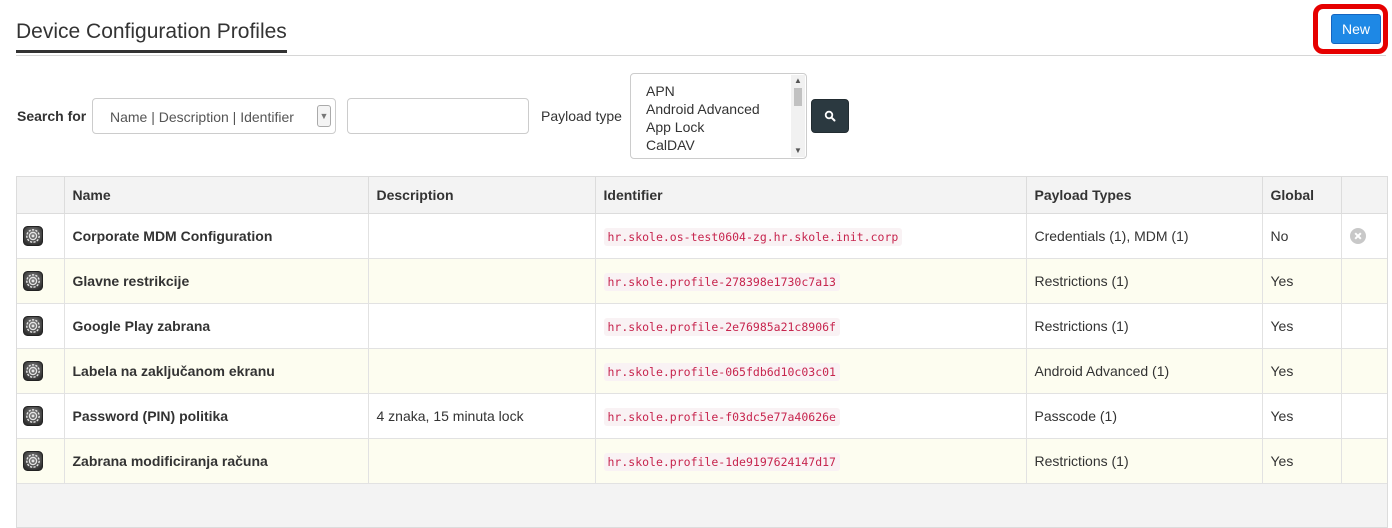  Describe the element at coordinates (798, 151) in the screenshot. I see `scroll-down-icon: ▼` at that location.